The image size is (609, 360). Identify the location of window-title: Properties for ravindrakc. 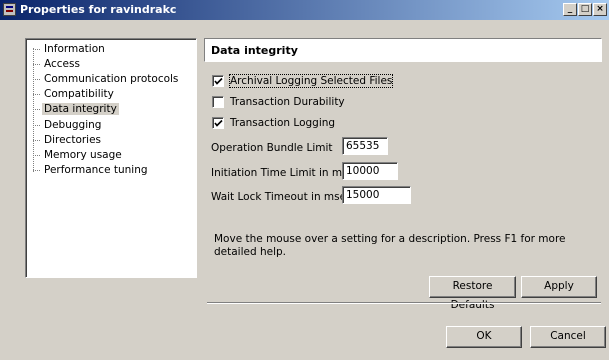
(98, 9).